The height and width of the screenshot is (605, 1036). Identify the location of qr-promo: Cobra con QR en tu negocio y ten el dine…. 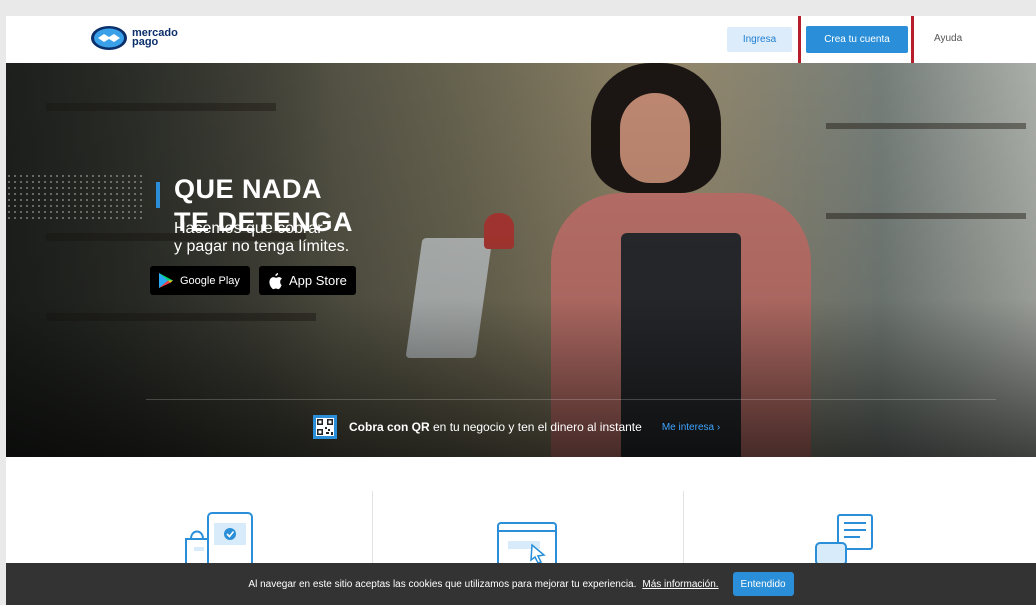
(516, 427).